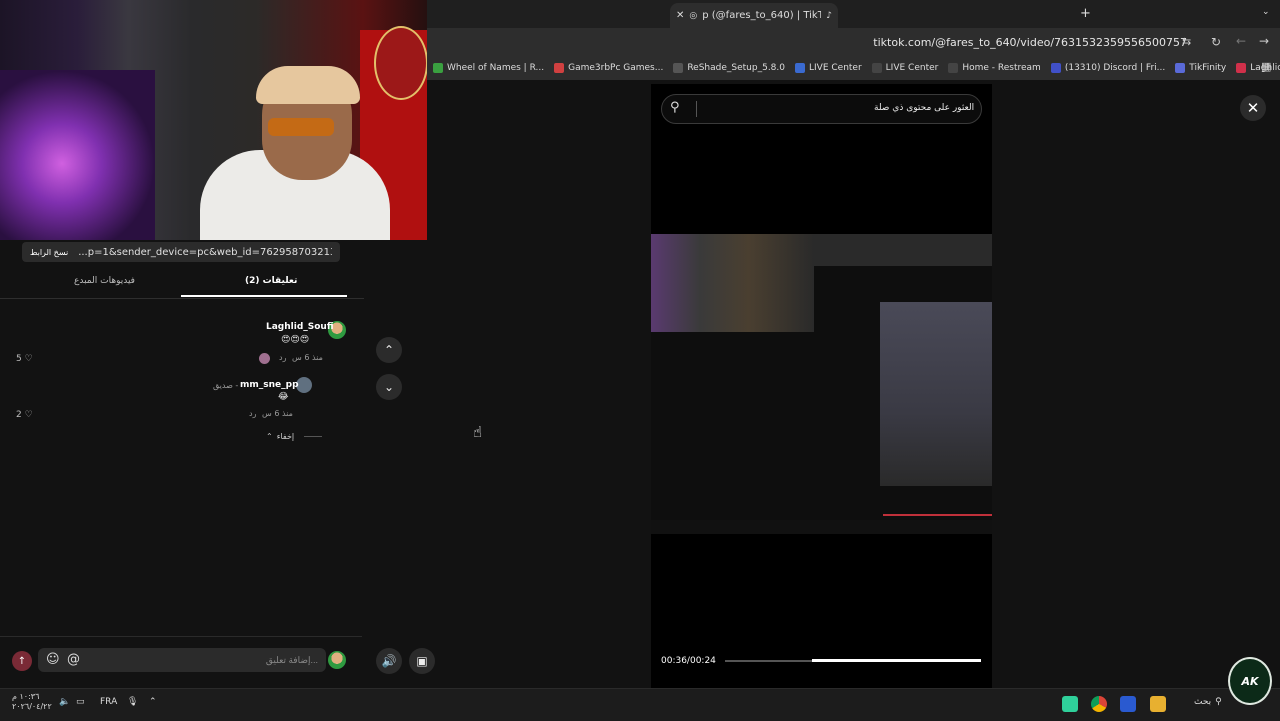 The image size is (1280, 721). Describe the element at coordinates (680, 15) in the screenshot. I see `close-tab-icon: ✕` at that location.